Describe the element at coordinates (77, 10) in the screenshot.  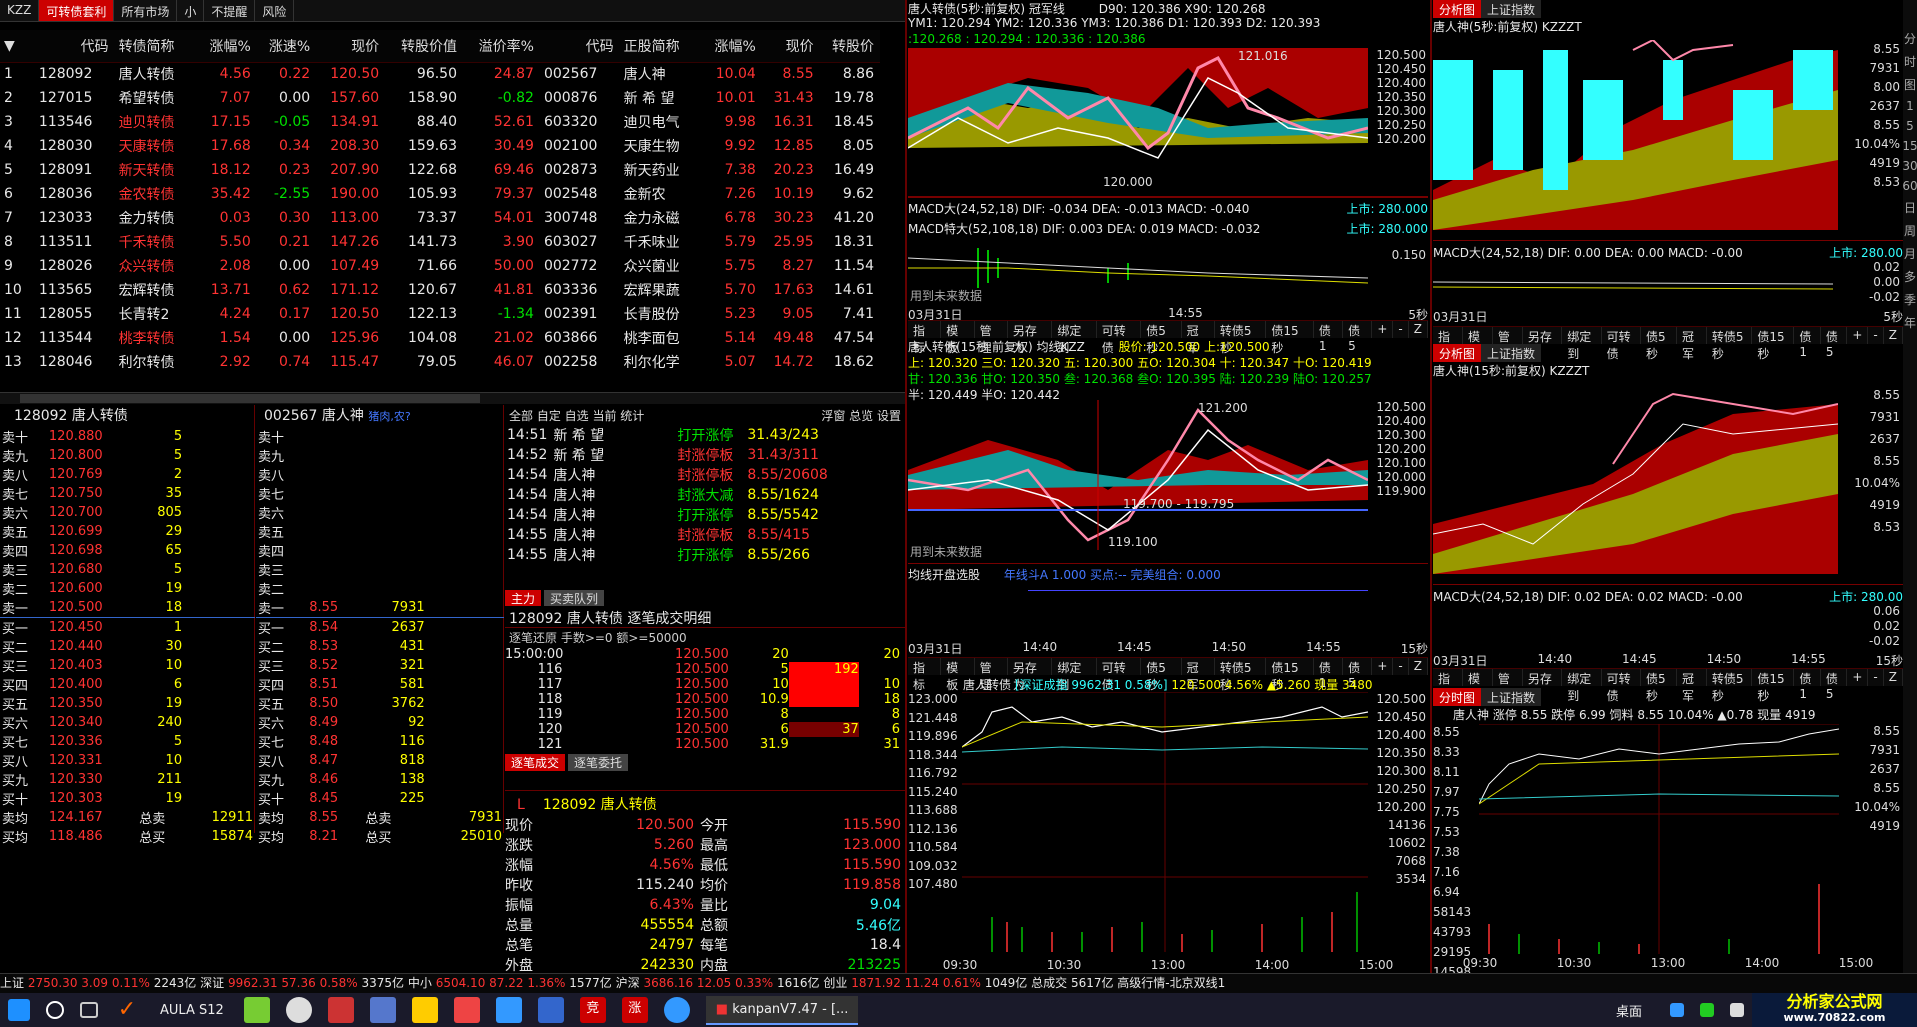
I see `tab-1: 可转债套利` at that location.